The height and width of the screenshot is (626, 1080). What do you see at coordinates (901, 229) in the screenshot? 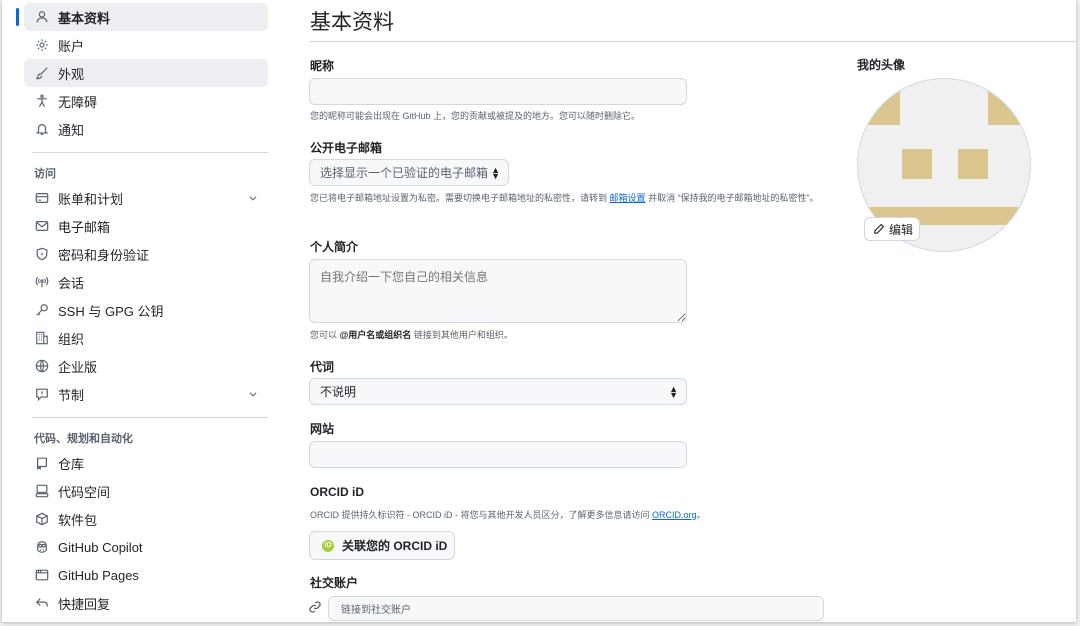
I see `edit-avatar-label: 编辑` at bounding box center [901, 229].